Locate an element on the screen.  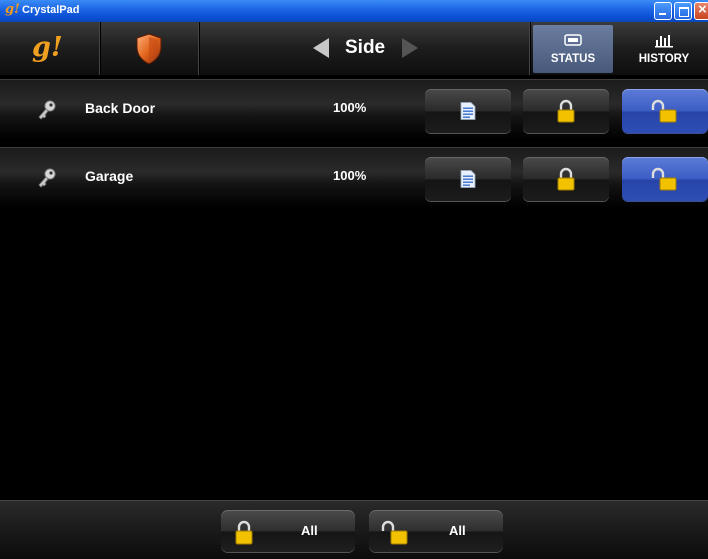
tab-history-label: HISTORY is located at coordinates (664, 59).